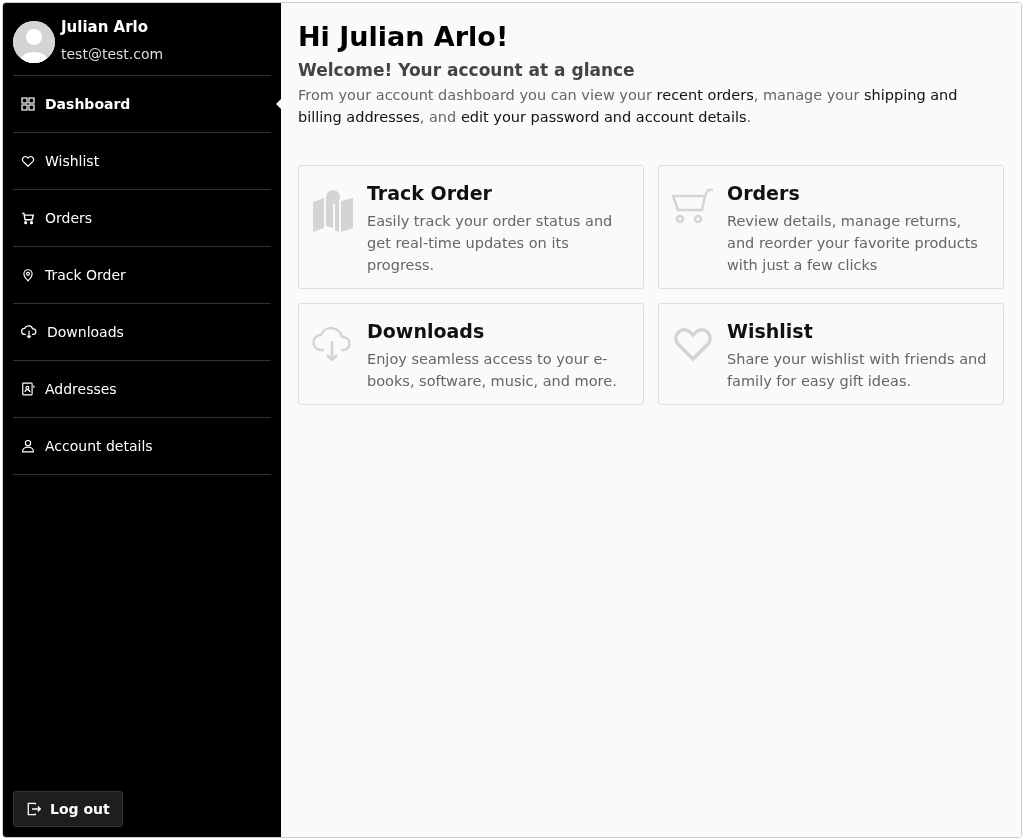 This screenshot has width=1024, height=838. What do you see at coordinates (105, 27) in the screenshot?
I see `user-name: Julian Arlo` at bounding box center [105, 27].